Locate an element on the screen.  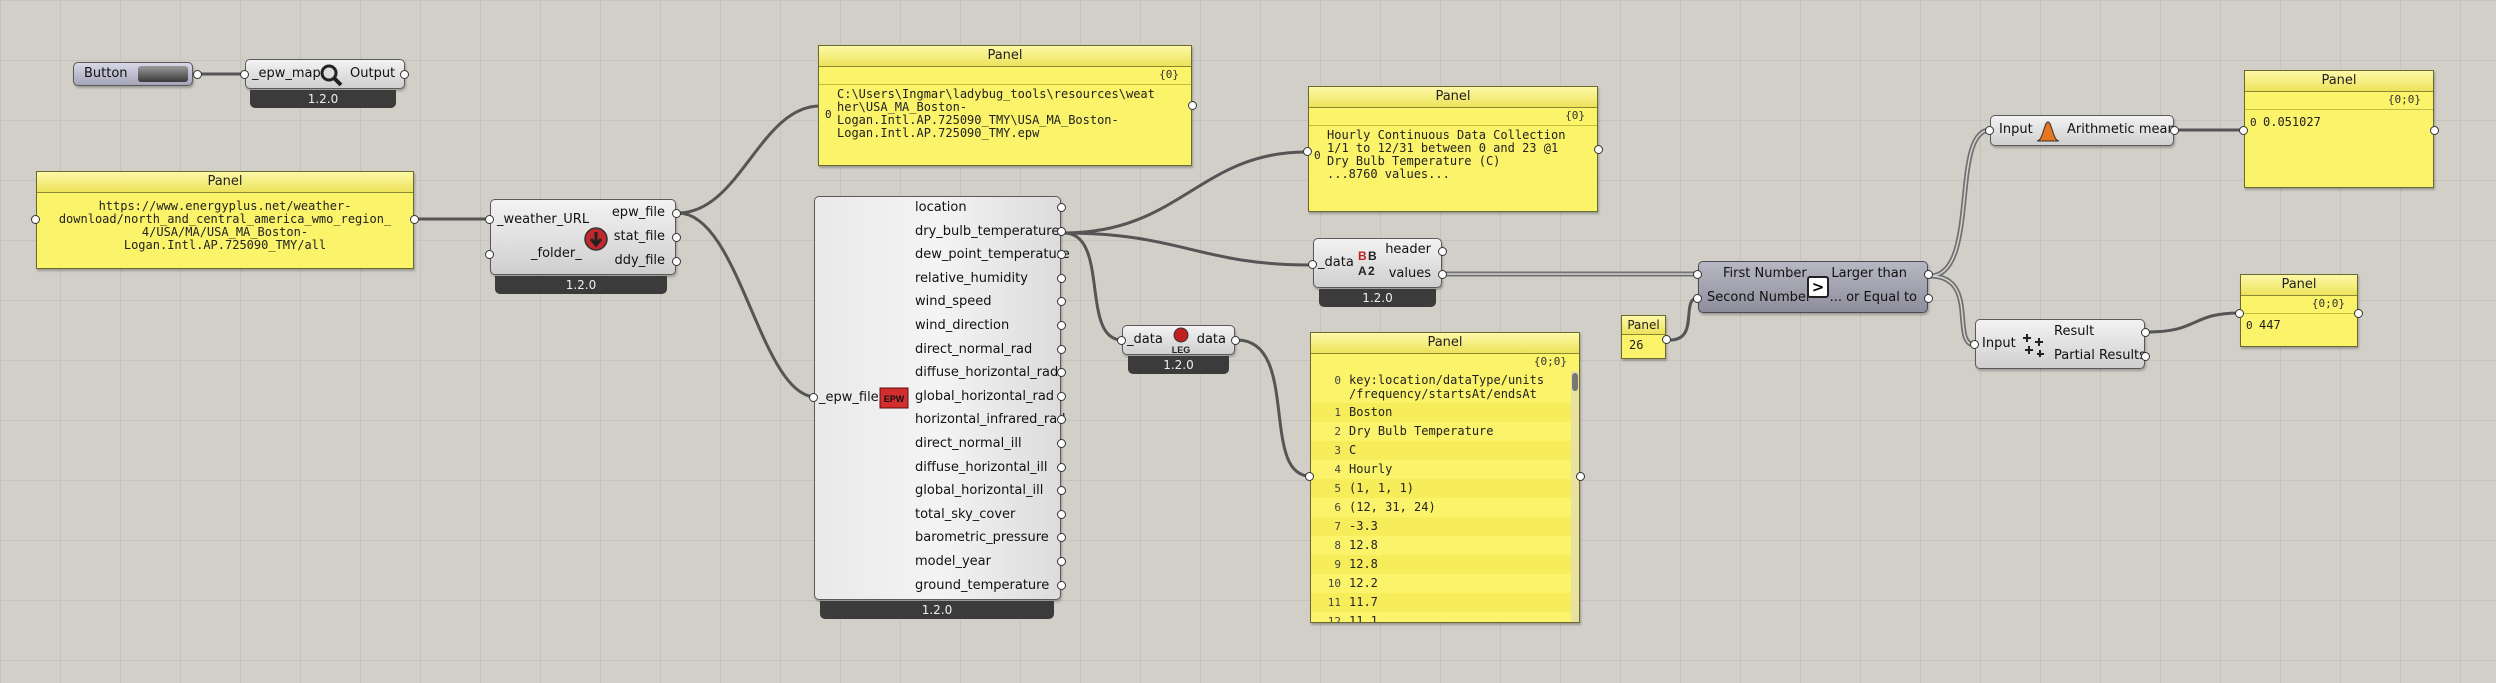
output-horizontal-infrared-rad: horizontal_infrared_rad is located at coordinates (990, 420).